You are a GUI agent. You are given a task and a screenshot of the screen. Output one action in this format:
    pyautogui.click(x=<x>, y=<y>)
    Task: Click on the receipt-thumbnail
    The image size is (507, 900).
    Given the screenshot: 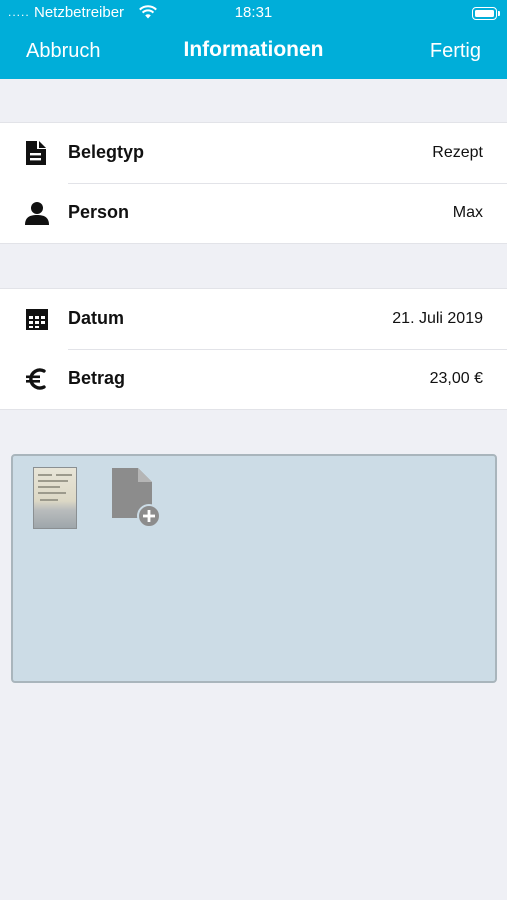 What is the action you would take?
    pyautogui.click(x=55, y=498)
    